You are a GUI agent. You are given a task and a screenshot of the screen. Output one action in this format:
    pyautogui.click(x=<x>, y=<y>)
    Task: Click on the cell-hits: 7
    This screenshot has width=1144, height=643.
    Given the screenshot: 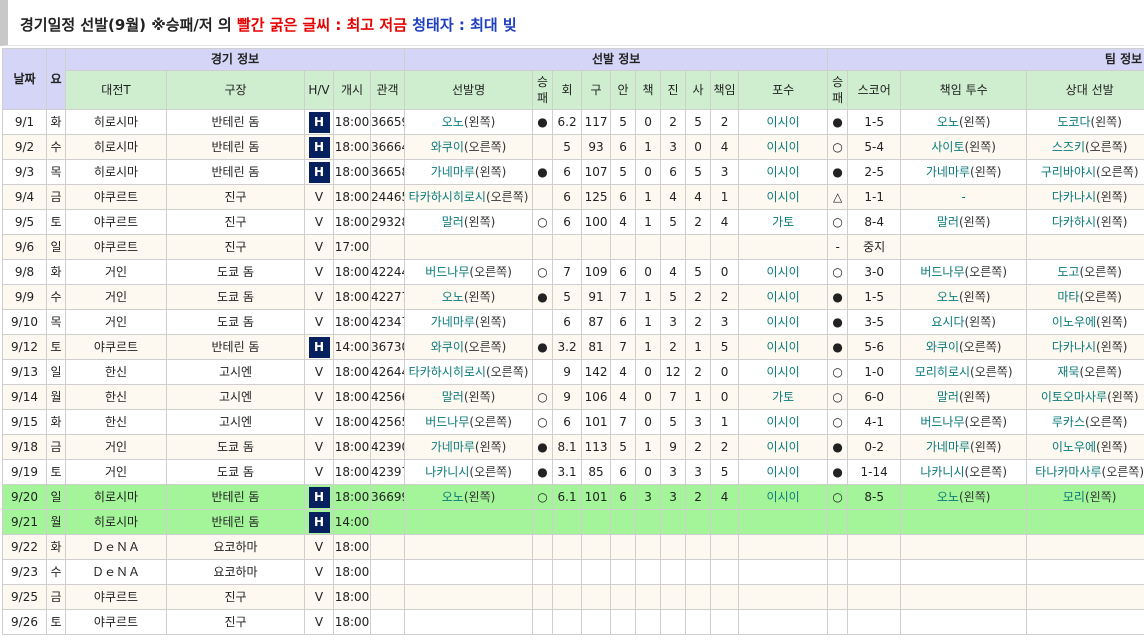 What is the action you would take?
    pyautogui.click(x=623, y=422)
    